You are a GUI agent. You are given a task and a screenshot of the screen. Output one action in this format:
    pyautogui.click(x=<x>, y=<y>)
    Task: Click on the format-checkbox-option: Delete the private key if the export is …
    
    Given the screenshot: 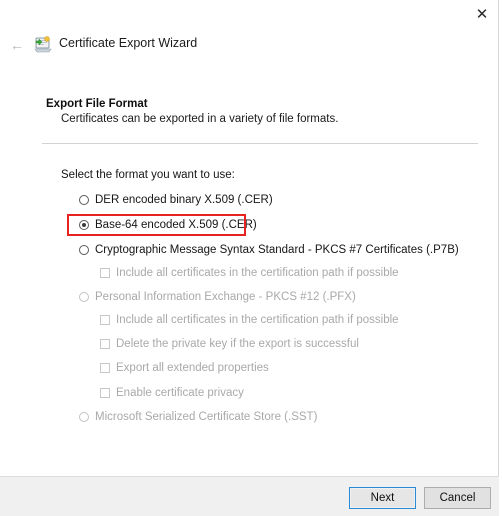 What is the action you would take?
    pyautogui.click(x=229, y=344)
    